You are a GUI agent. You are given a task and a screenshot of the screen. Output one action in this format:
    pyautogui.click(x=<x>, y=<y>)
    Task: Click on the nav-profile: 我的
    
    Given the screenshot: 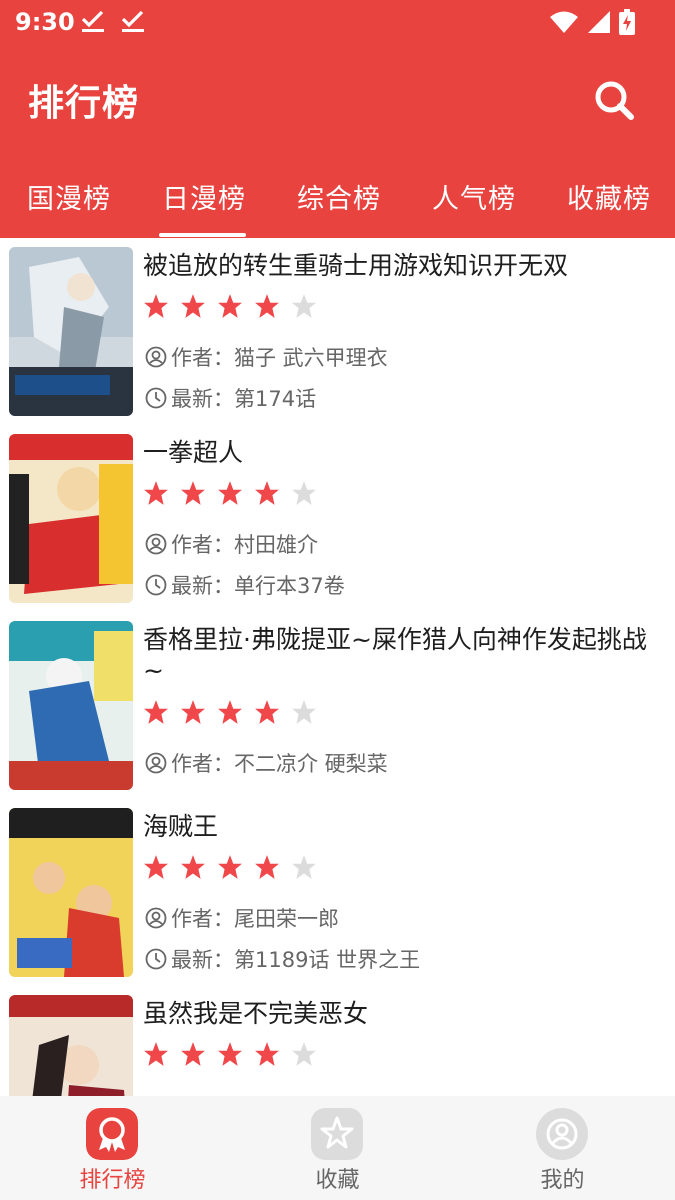 What is the action you would take?
    pyautogui.click(x=562, y=1148)
    